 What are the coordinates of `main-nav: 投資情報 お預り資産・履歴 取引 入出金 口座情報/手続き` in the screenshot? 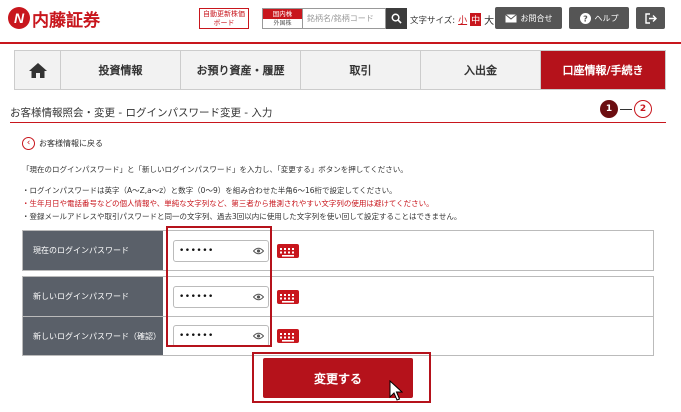 It's located at (340, 70).